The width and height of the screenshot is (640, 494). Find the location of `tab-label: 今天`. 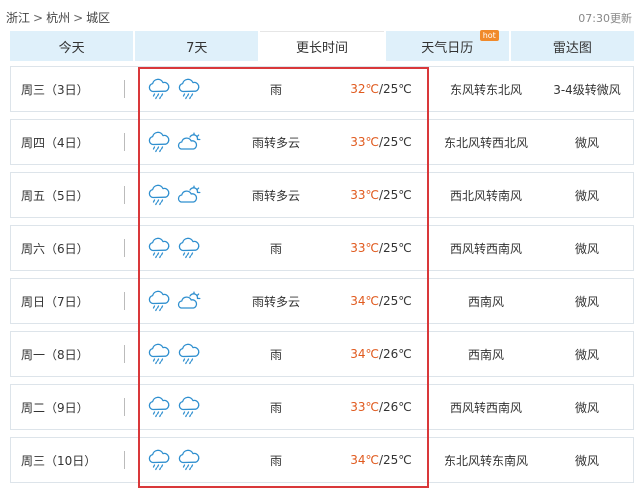

tab-label: 今天 is located at coordinates (71, 48).